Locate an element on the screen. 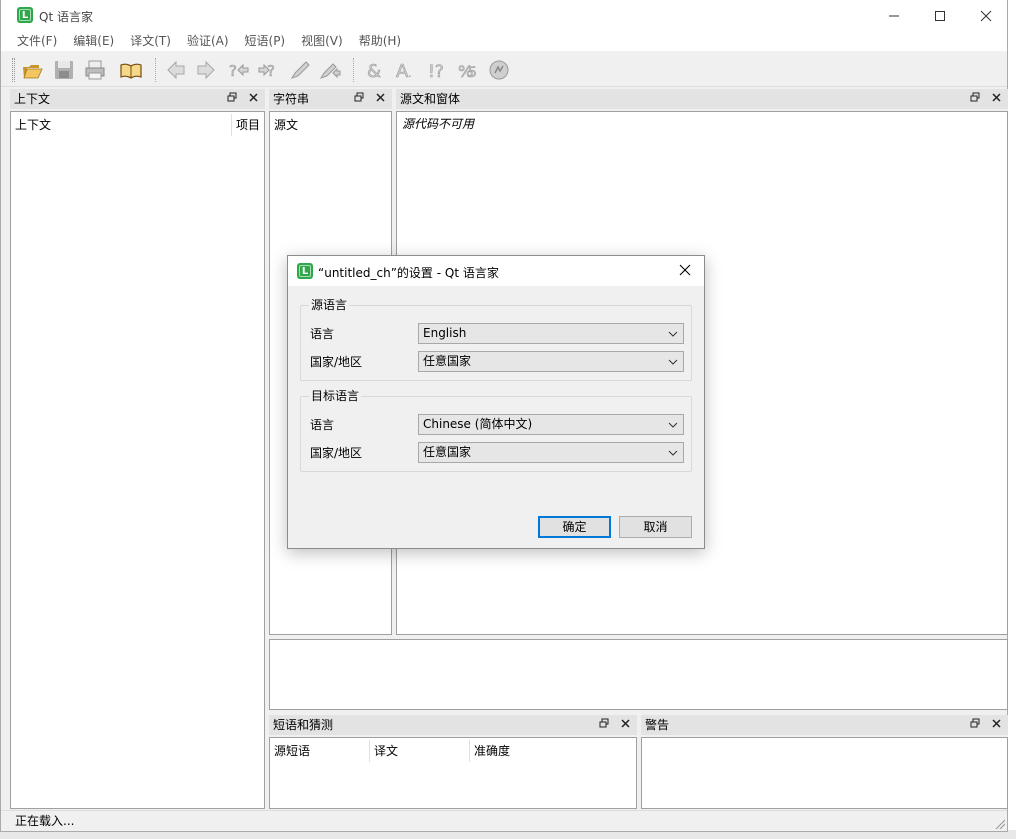 This screenshot has width=1016, height=839. next-icon is located at coordinates (206, 70).